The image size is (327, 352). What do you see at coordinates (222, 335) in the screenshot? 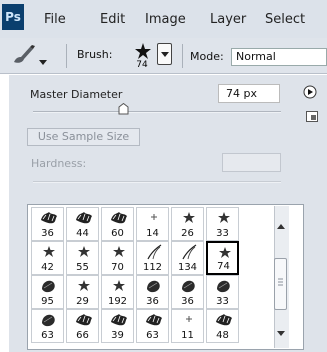
I see `brush-preset-size: 48` at bounding box center [222, 335].